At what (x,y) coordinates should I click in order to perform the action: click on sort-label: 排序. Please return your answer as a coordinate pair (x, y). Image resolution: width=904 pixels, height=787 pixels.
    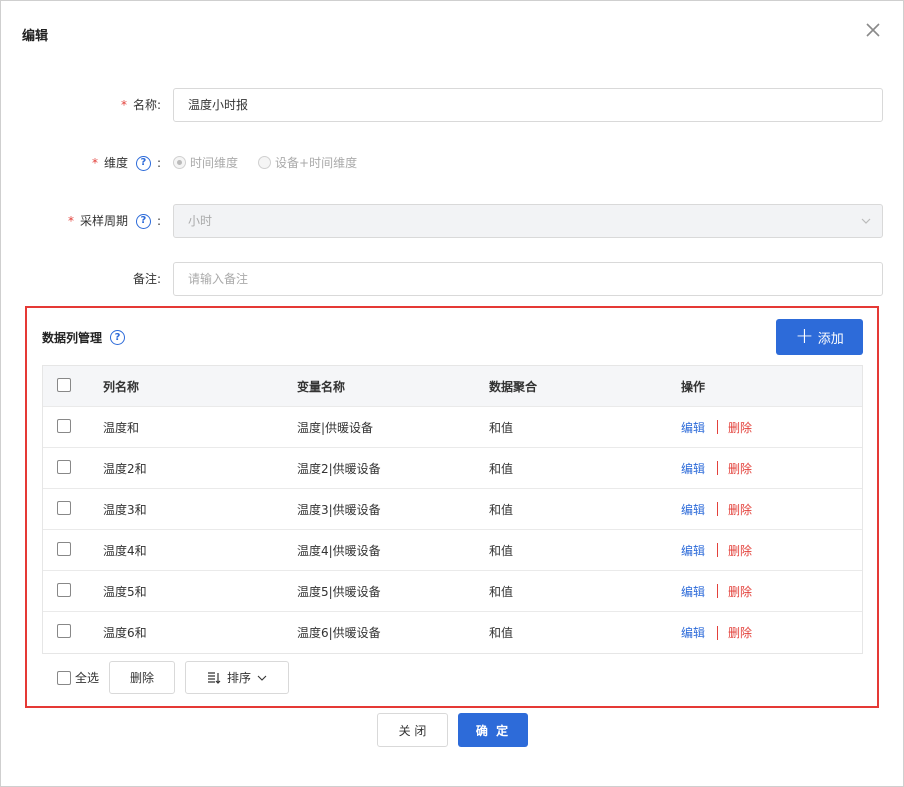
    Looking at the image, I should click on (239, 678).